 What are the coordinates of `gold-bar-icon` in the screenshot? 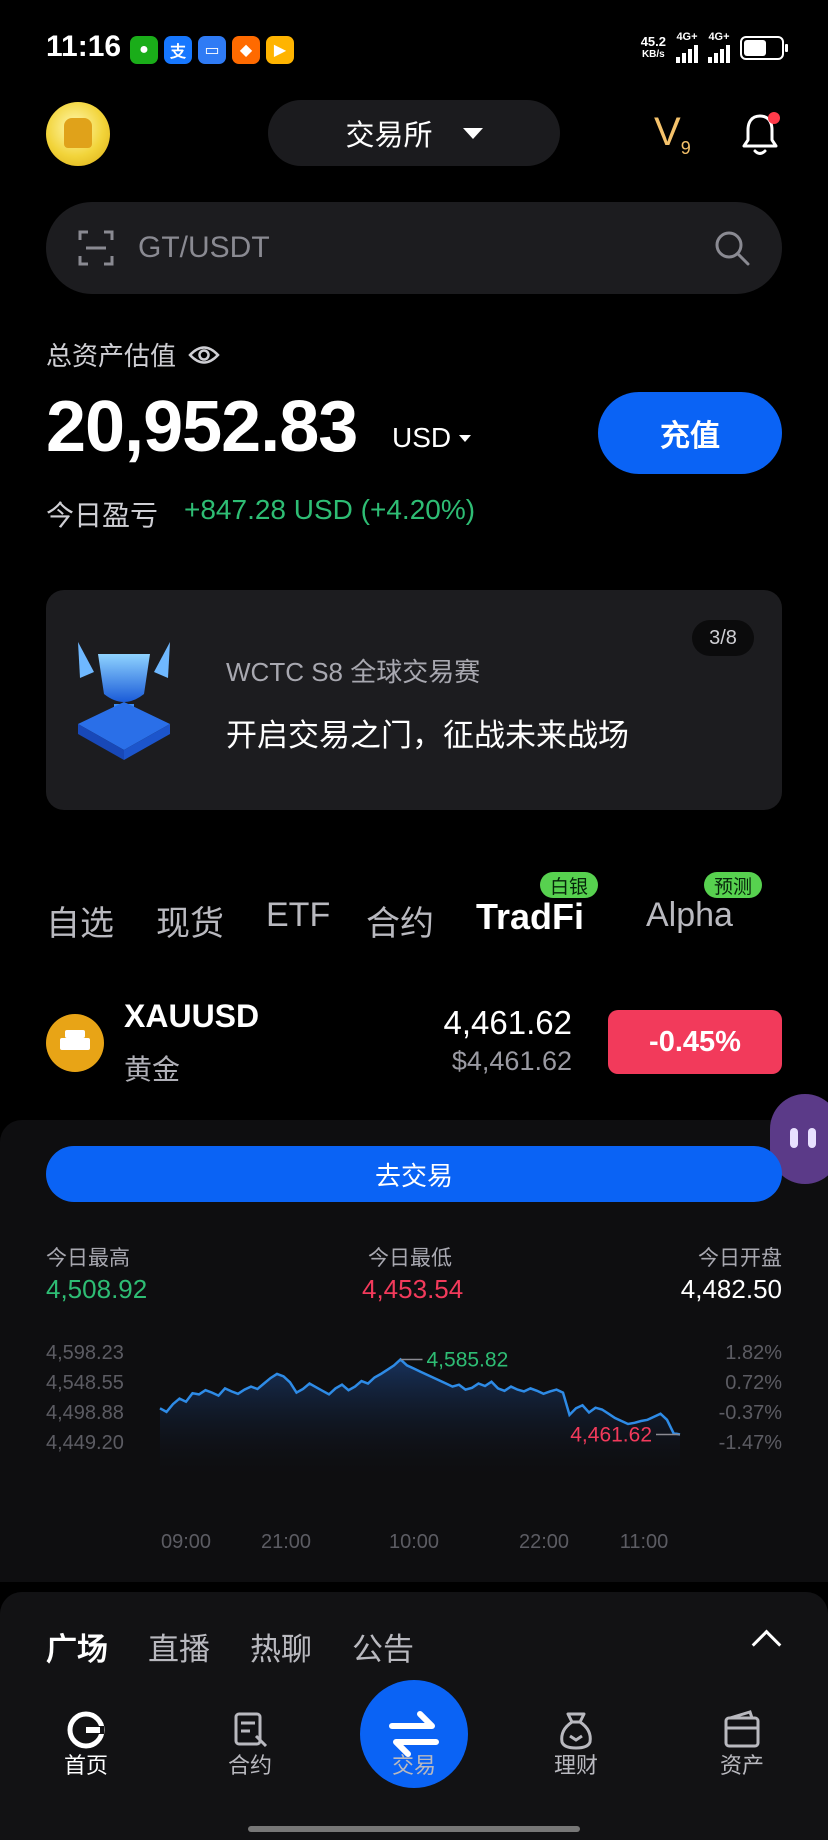 It's located at (75, 1043).